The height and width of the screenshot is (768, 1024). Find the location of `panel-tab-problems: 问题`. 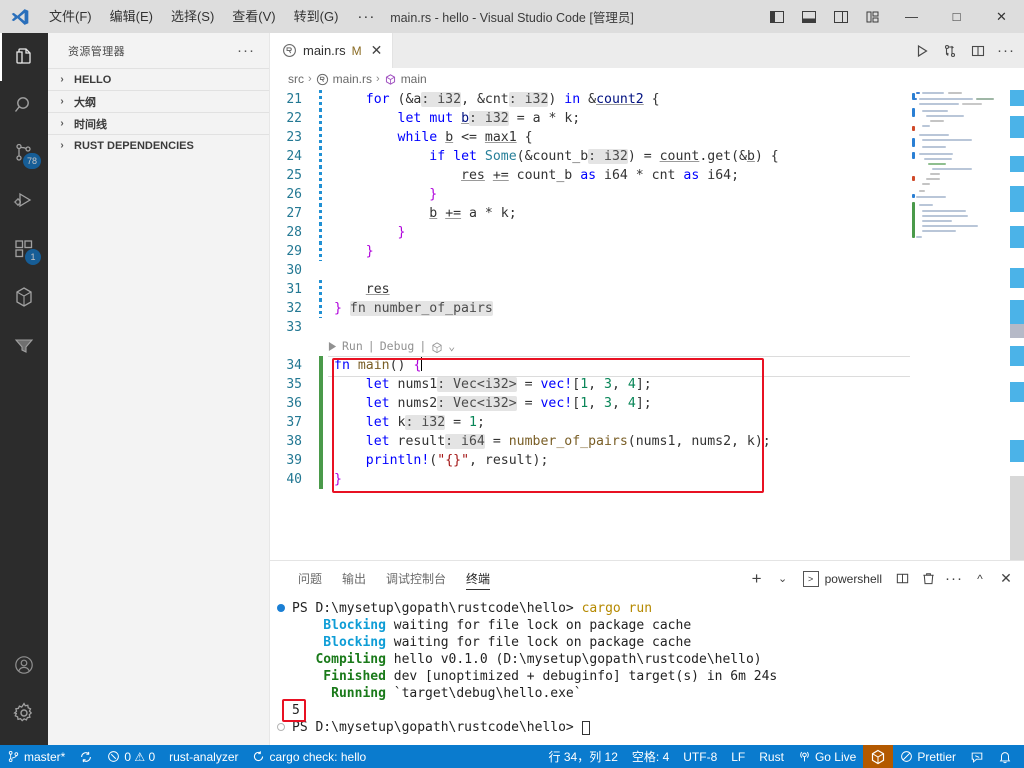

panel-tab-problems: 问题 is located at coordinates (310, 578).